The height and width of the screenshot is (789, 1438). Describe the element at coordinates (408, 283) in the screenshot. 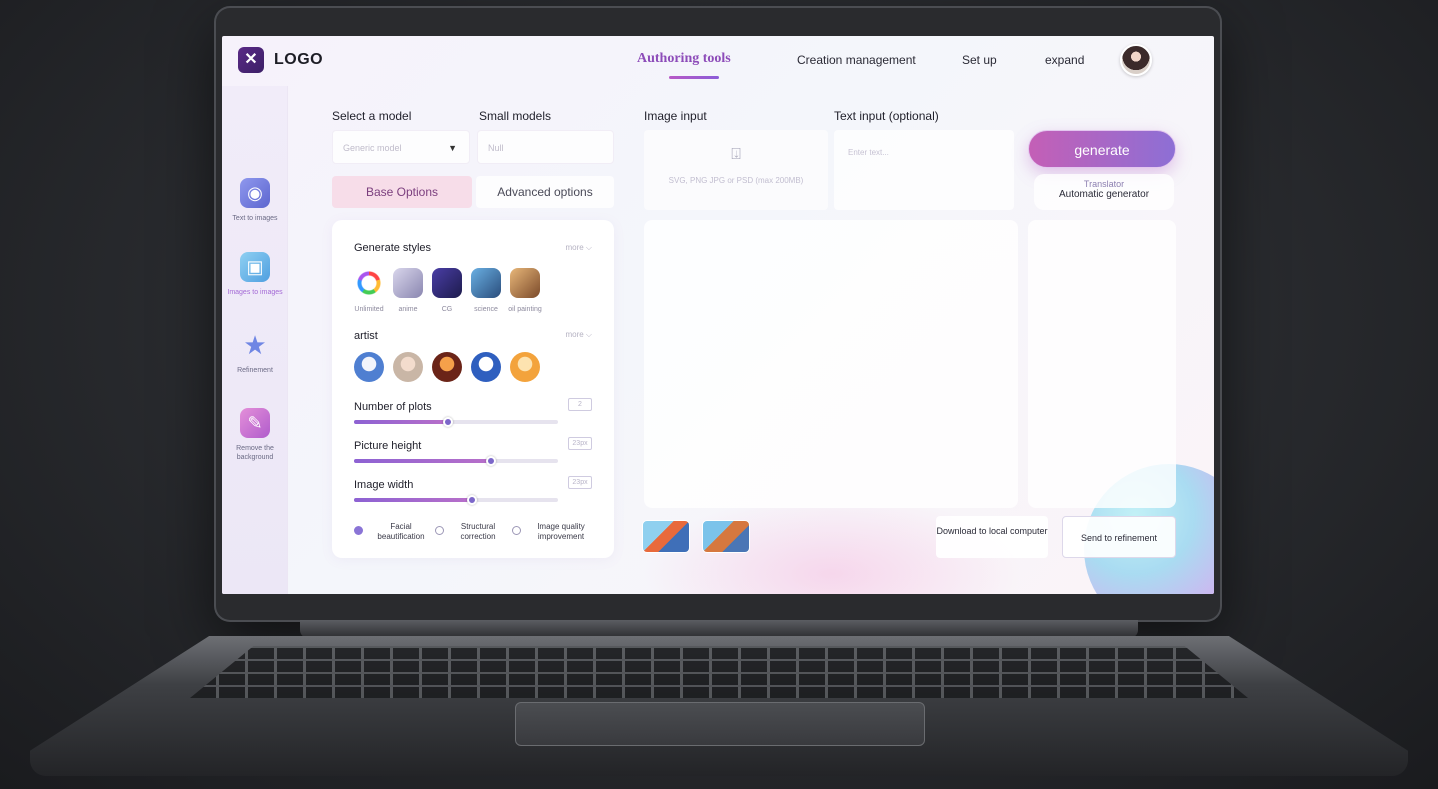

I see `anime-thumb` at that location.